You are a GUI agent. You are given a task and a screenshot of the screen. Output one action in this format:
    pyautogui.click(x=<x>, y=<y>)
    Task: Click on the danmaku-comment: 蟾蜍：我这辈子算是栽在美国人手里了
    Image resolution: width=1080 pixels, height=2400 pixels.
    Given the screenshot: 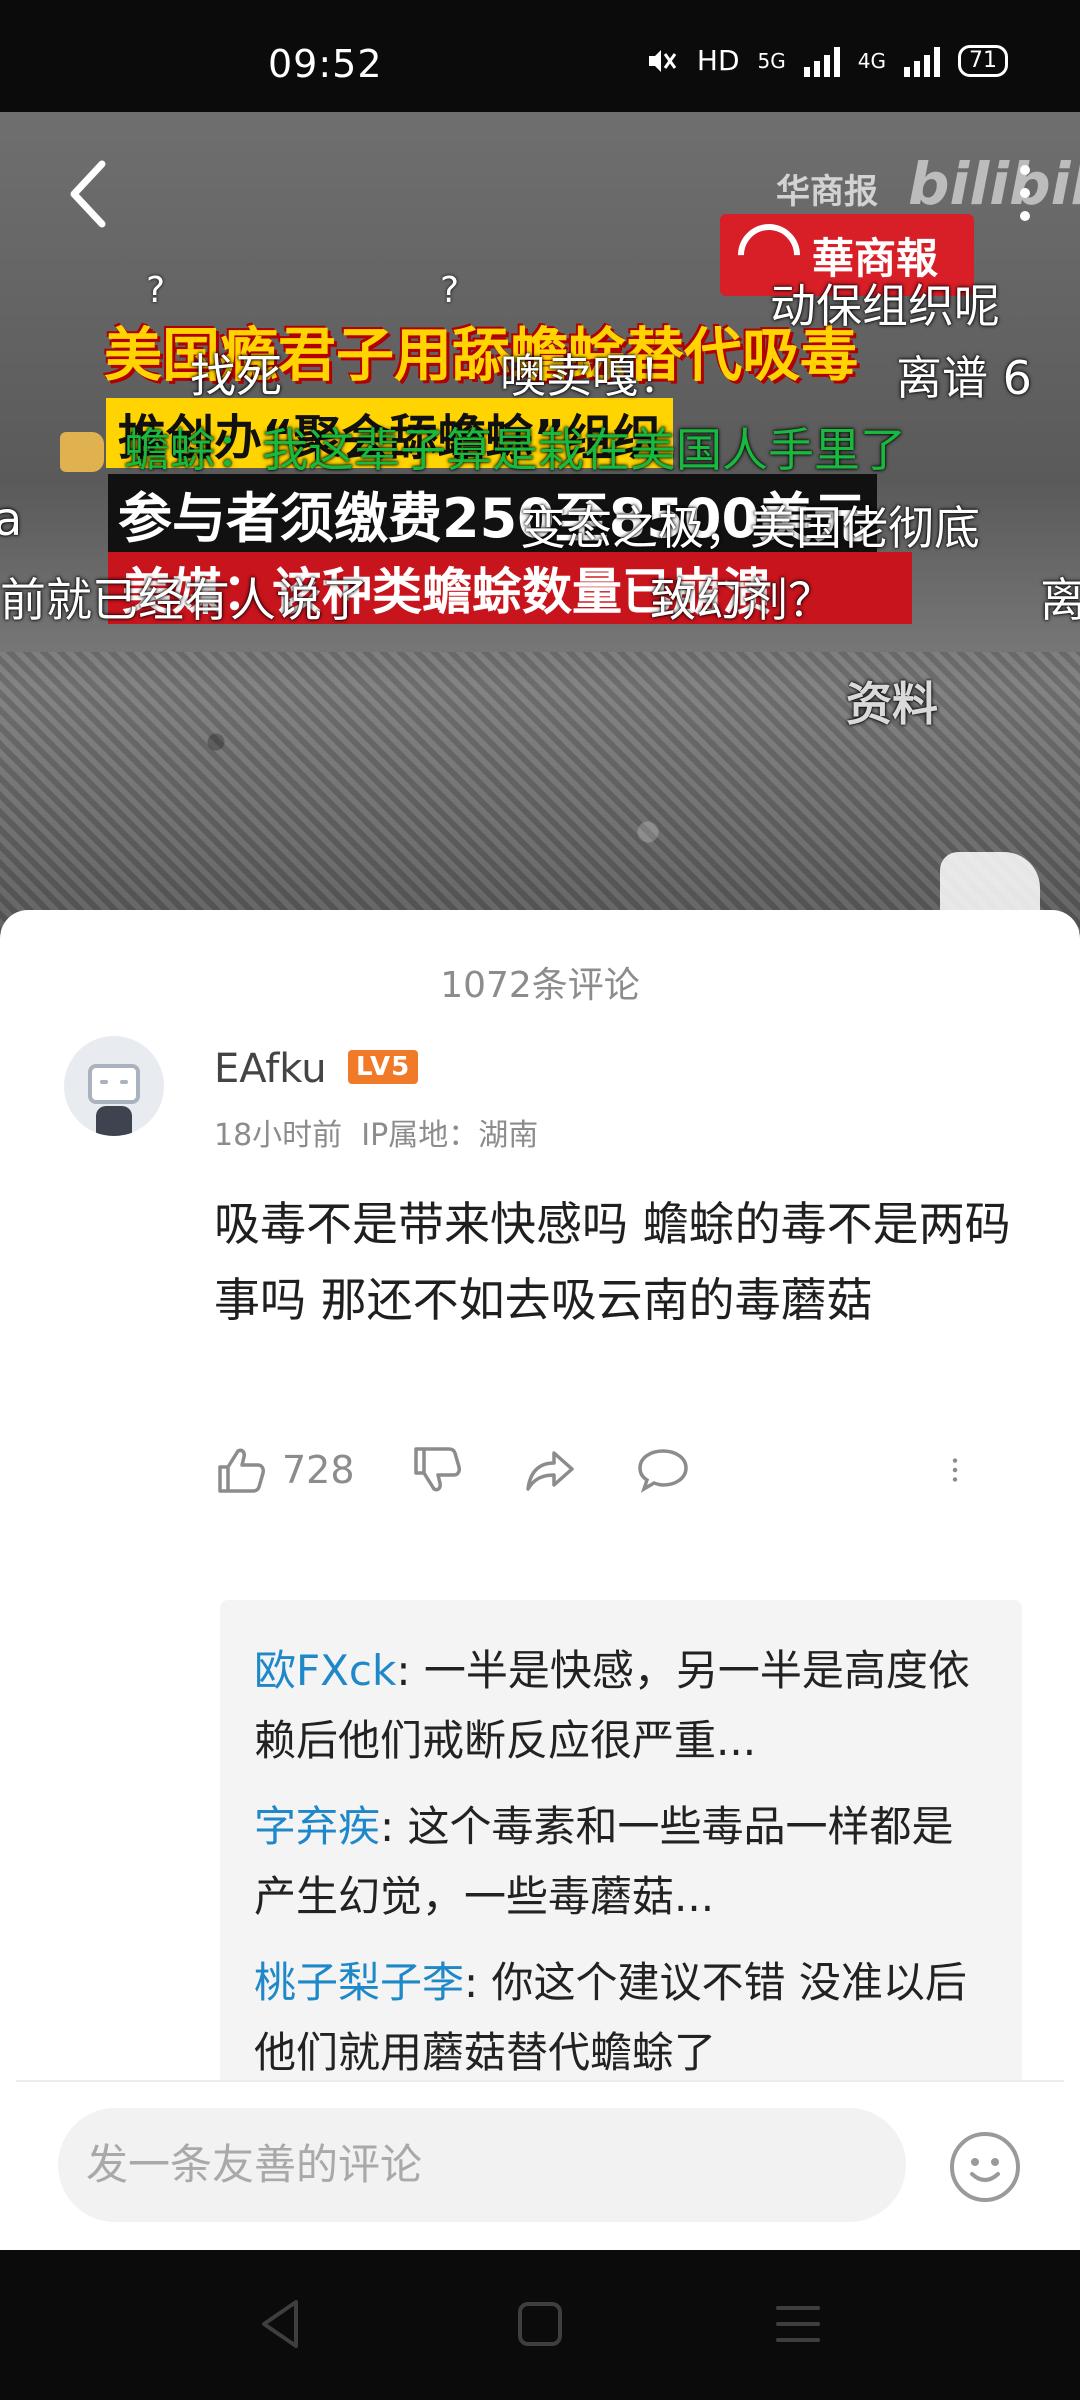 What is the action you would take?
    pyautogui.click(x=515, y=450)
    